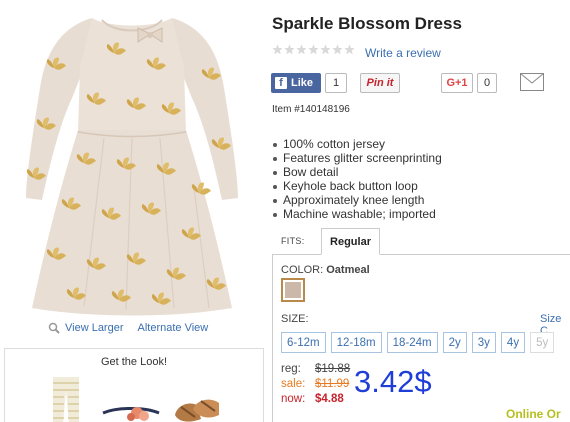 This screenshot has width=570, height=422. I want to click on size-options: 6-12m 12-18m 18-24m 2y 3y 4y 5y, so click(418, 342).